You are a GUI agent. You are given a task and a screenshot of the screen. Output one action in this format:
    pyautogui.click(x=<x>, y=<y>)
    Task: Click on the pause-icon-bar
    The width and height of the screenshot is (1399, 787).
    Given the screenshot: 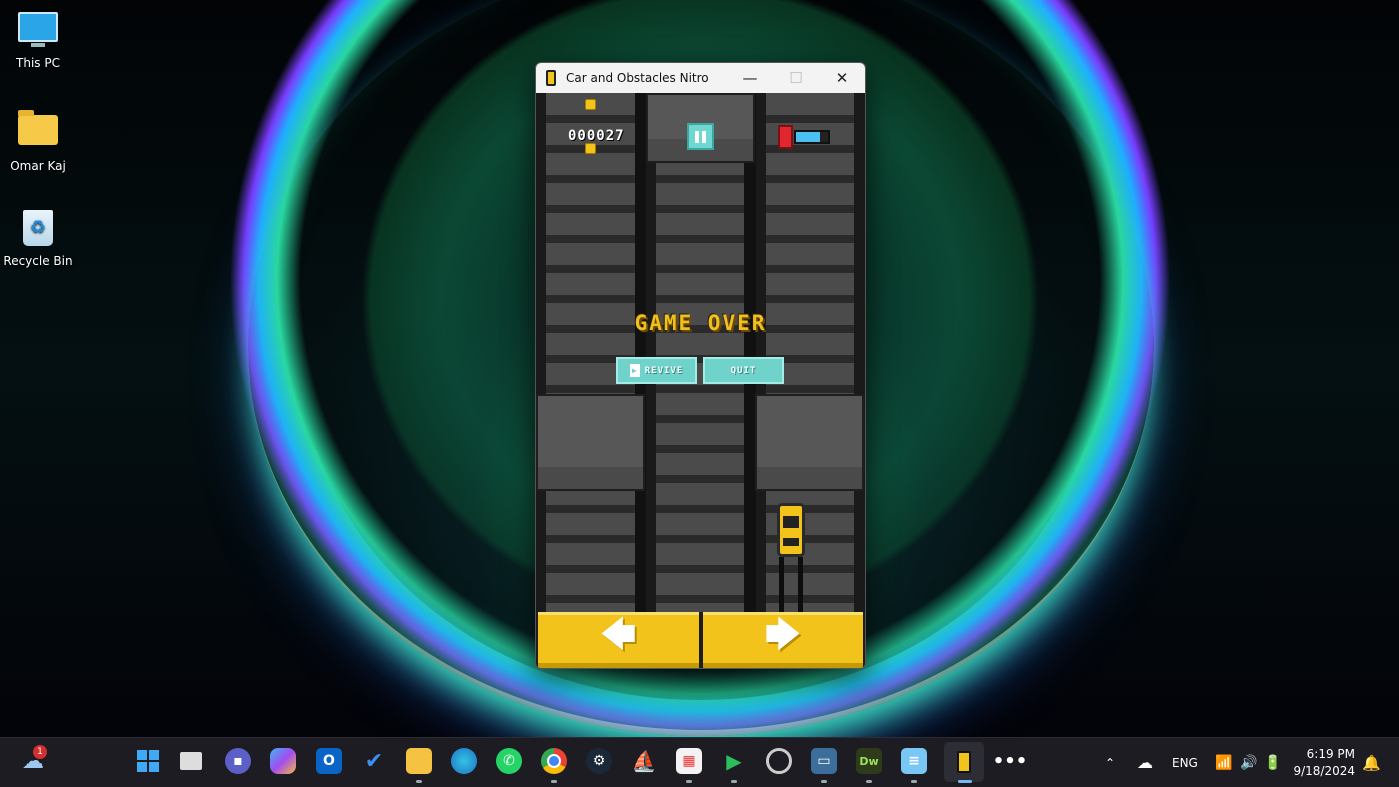 What is the action you would take?
    pyautogui.click(x=704, y=136)
    